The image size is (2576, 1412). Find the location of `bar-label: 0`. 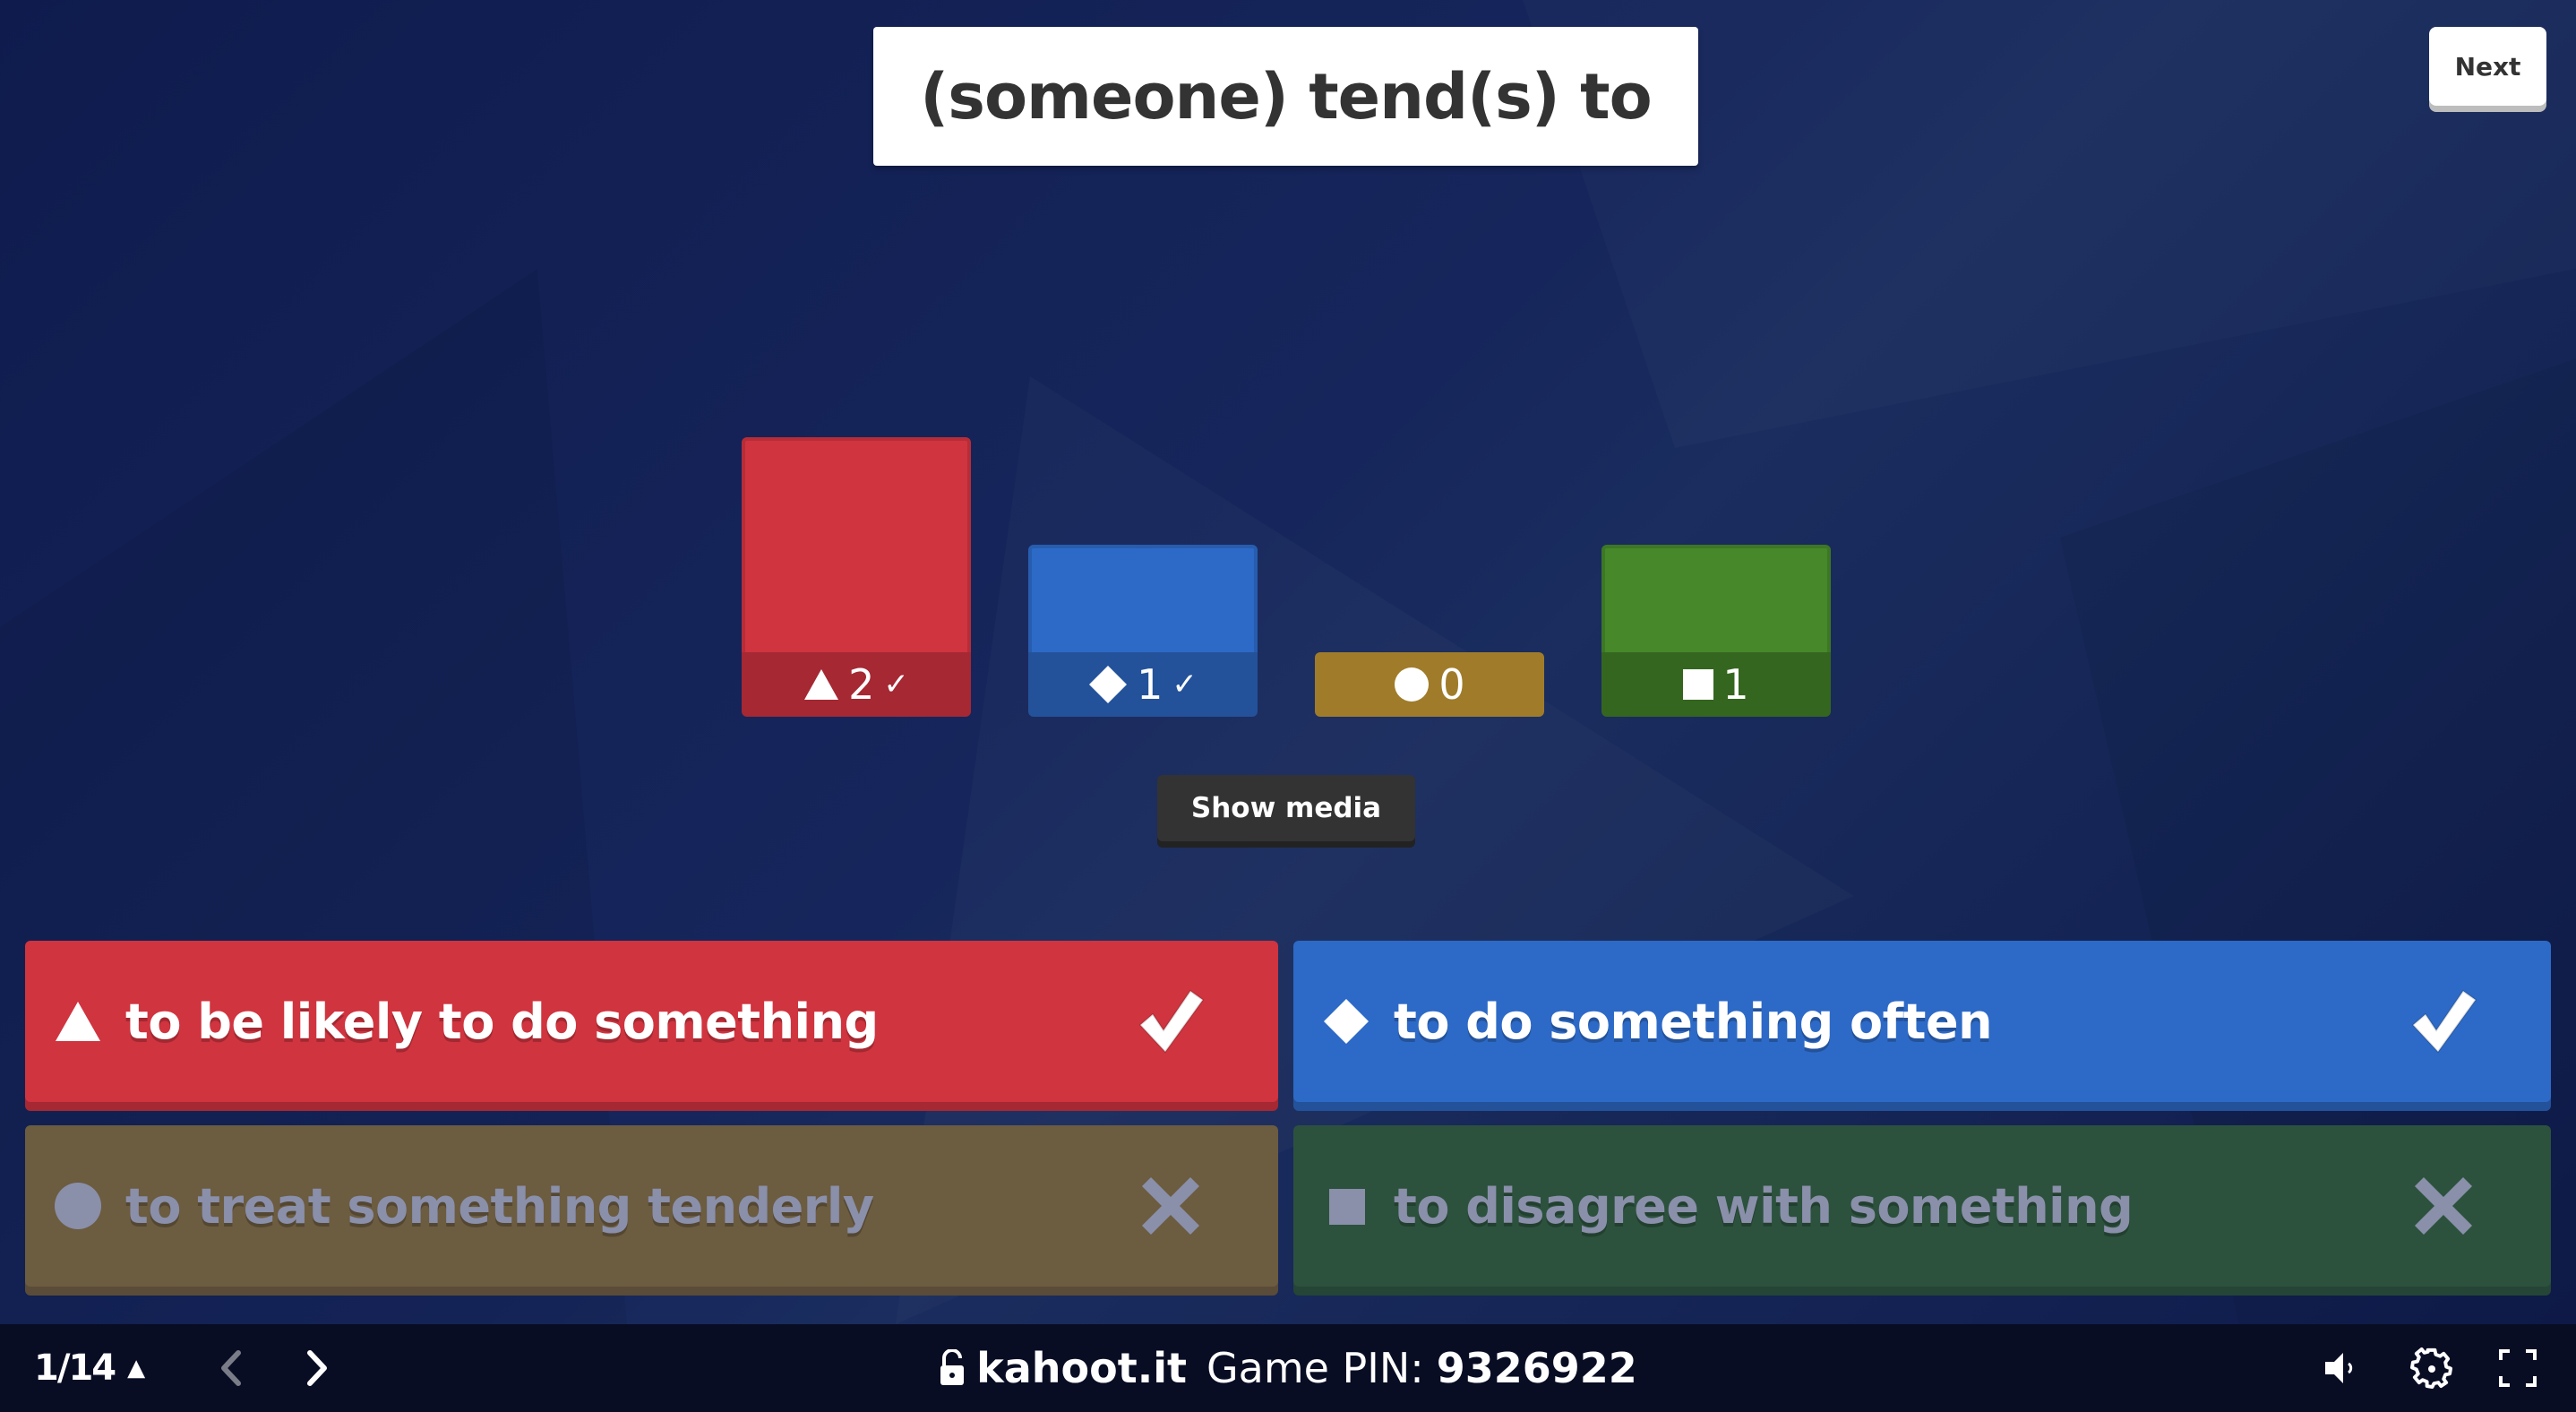

bar-label: 0 is located at coordinates (1429, 684).